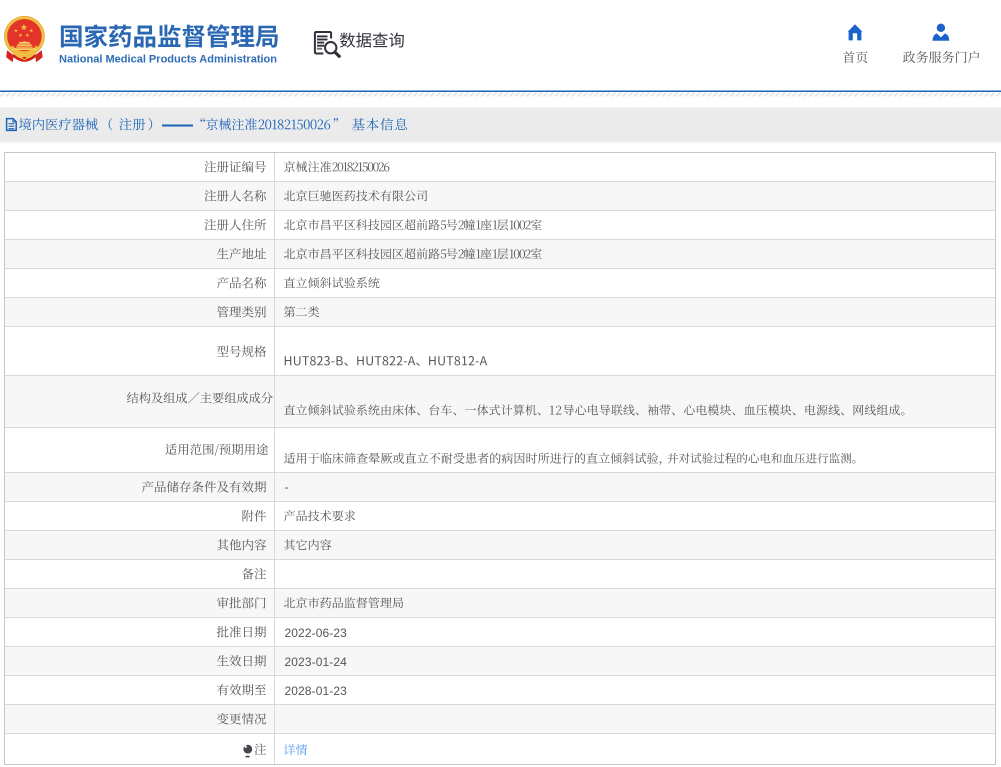 Image resolution: width=1001 pixels, height=767 pixels. Describe the element at coordinates (316, 633) in the screenshot. I see `svg-text: 2022-06-23` at that location.